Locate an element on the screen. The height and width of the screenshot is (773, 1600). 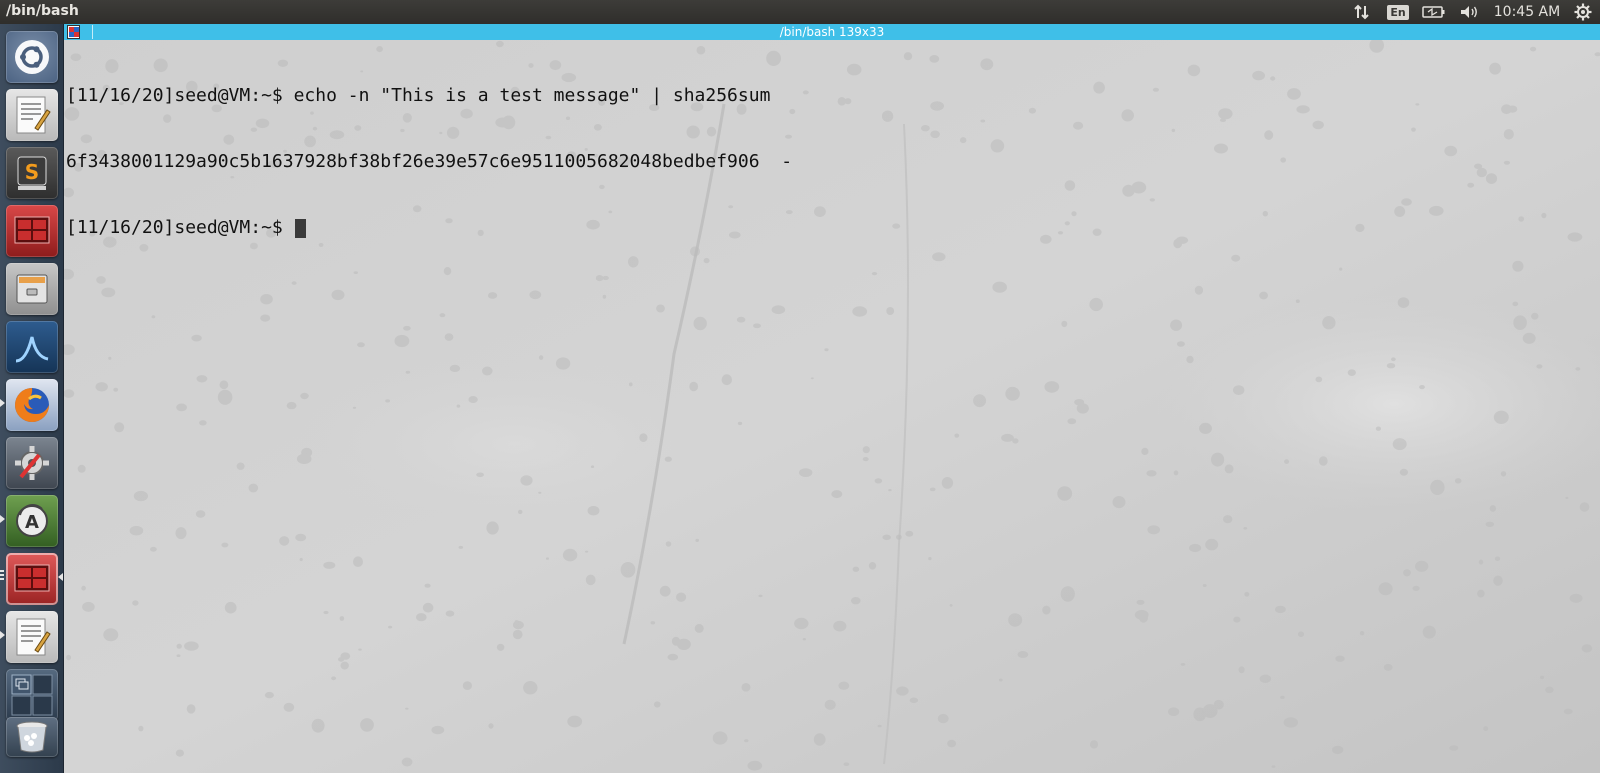
terminal-prompt-line: [11/16/20]seed@VM:~$ is located at coordinates (429, 228).